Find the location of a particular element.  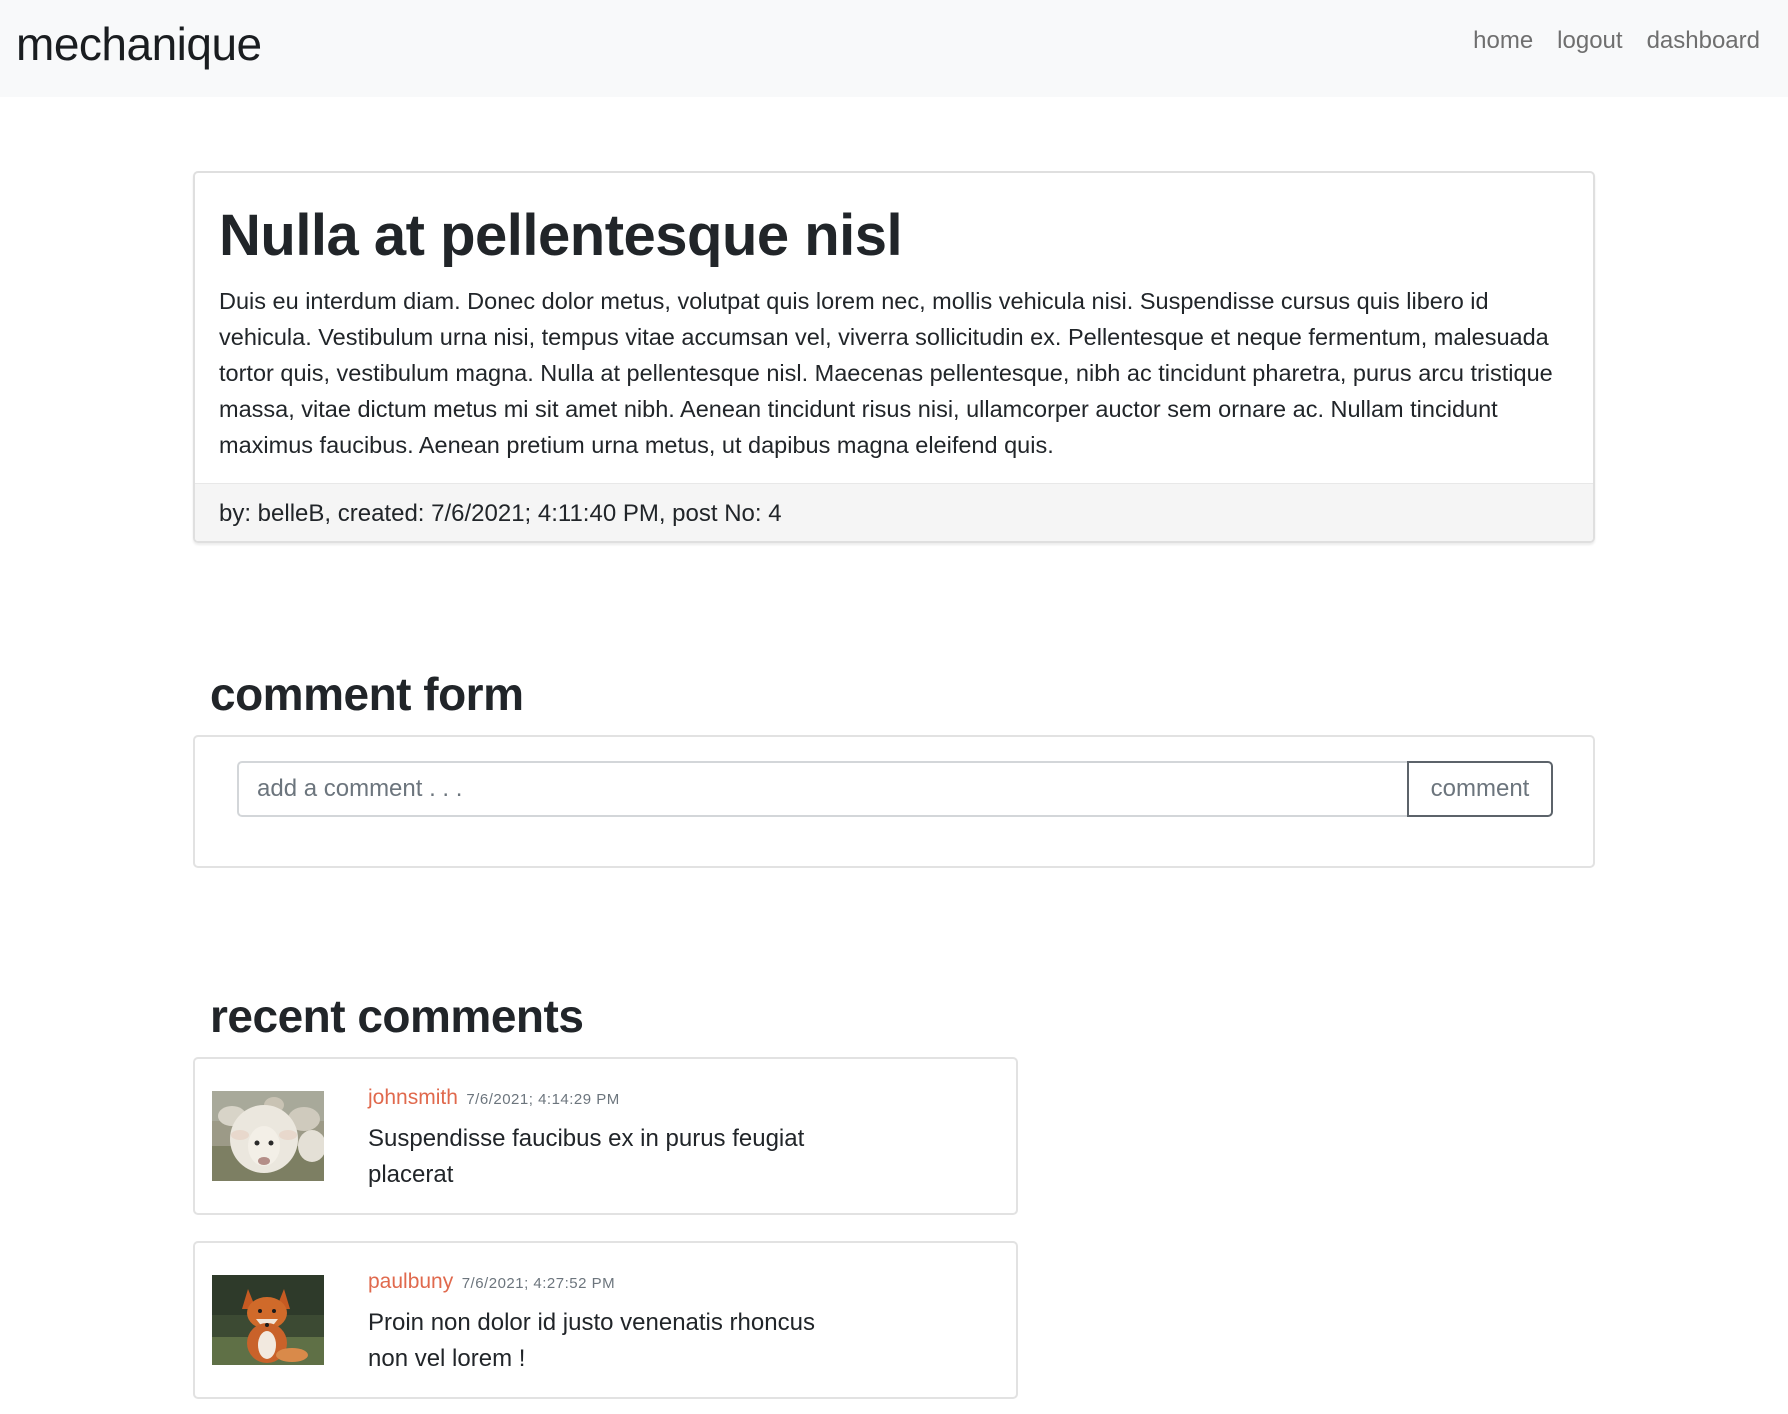

comment-meta: johnsmith 7/6/2021; 4:14:29 PM is located at coordinates (494, 1099).